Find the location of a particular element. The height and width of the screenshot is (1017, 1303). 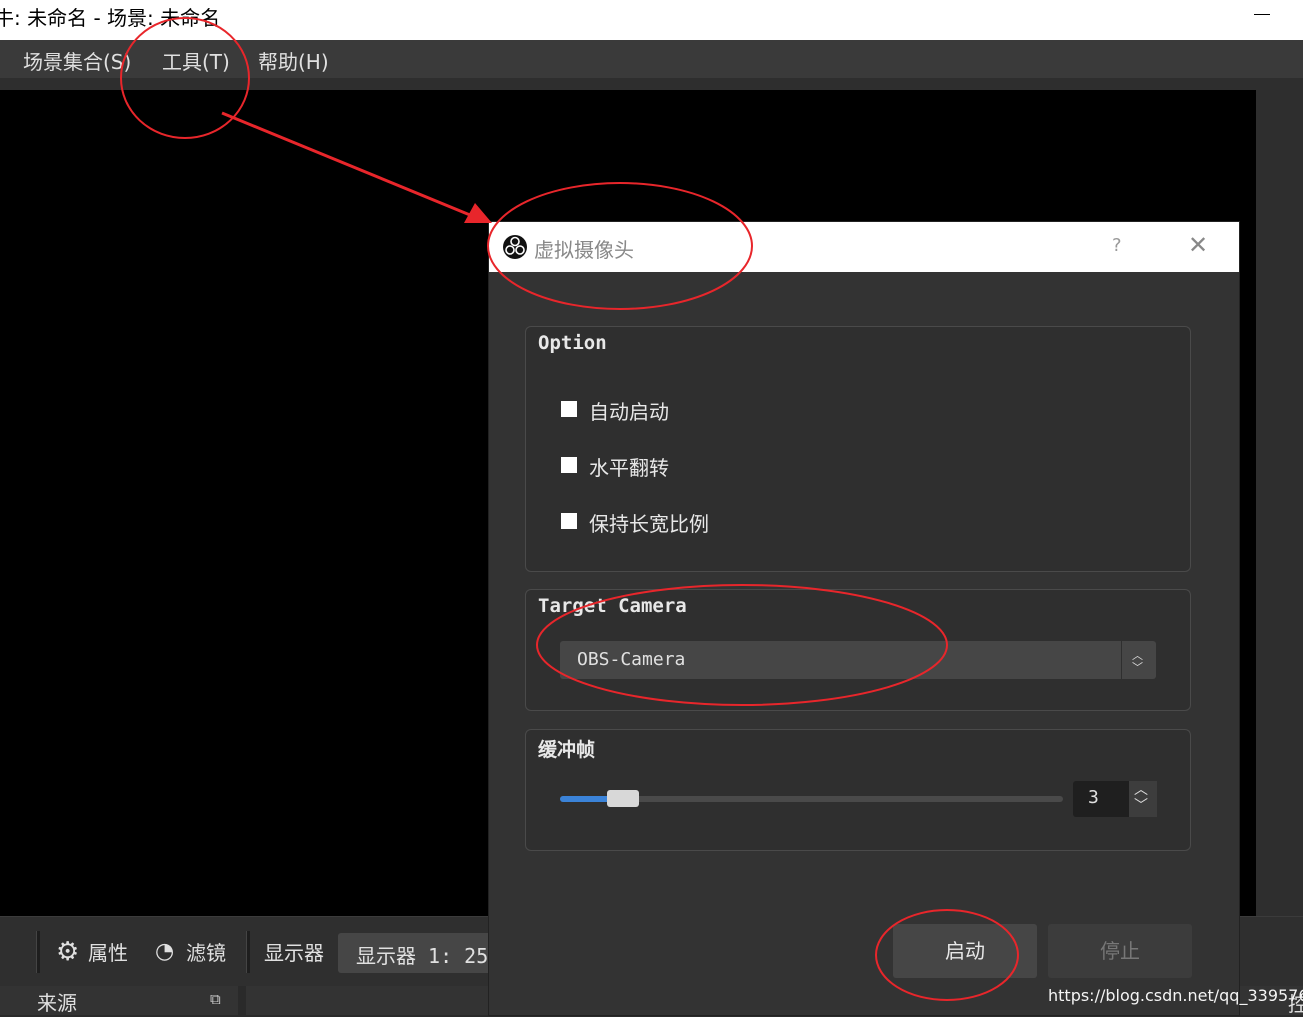

checkbox-label: 保持长宽比例 is located at coordinates (649, 524).